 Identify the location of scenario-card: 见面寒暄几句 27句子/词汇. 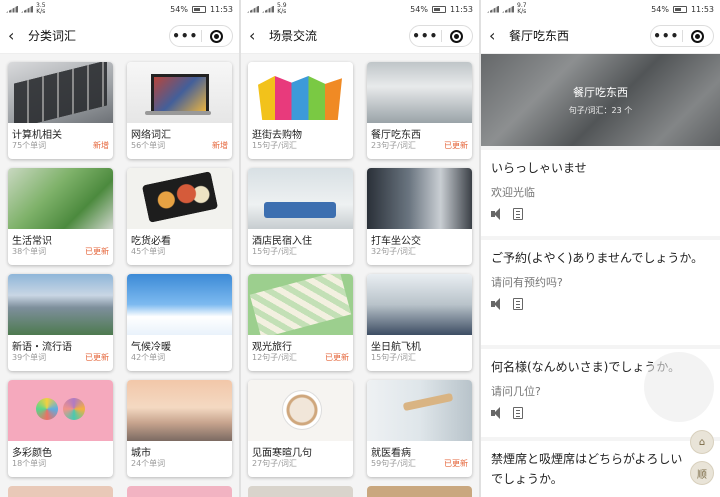
(300, 428).